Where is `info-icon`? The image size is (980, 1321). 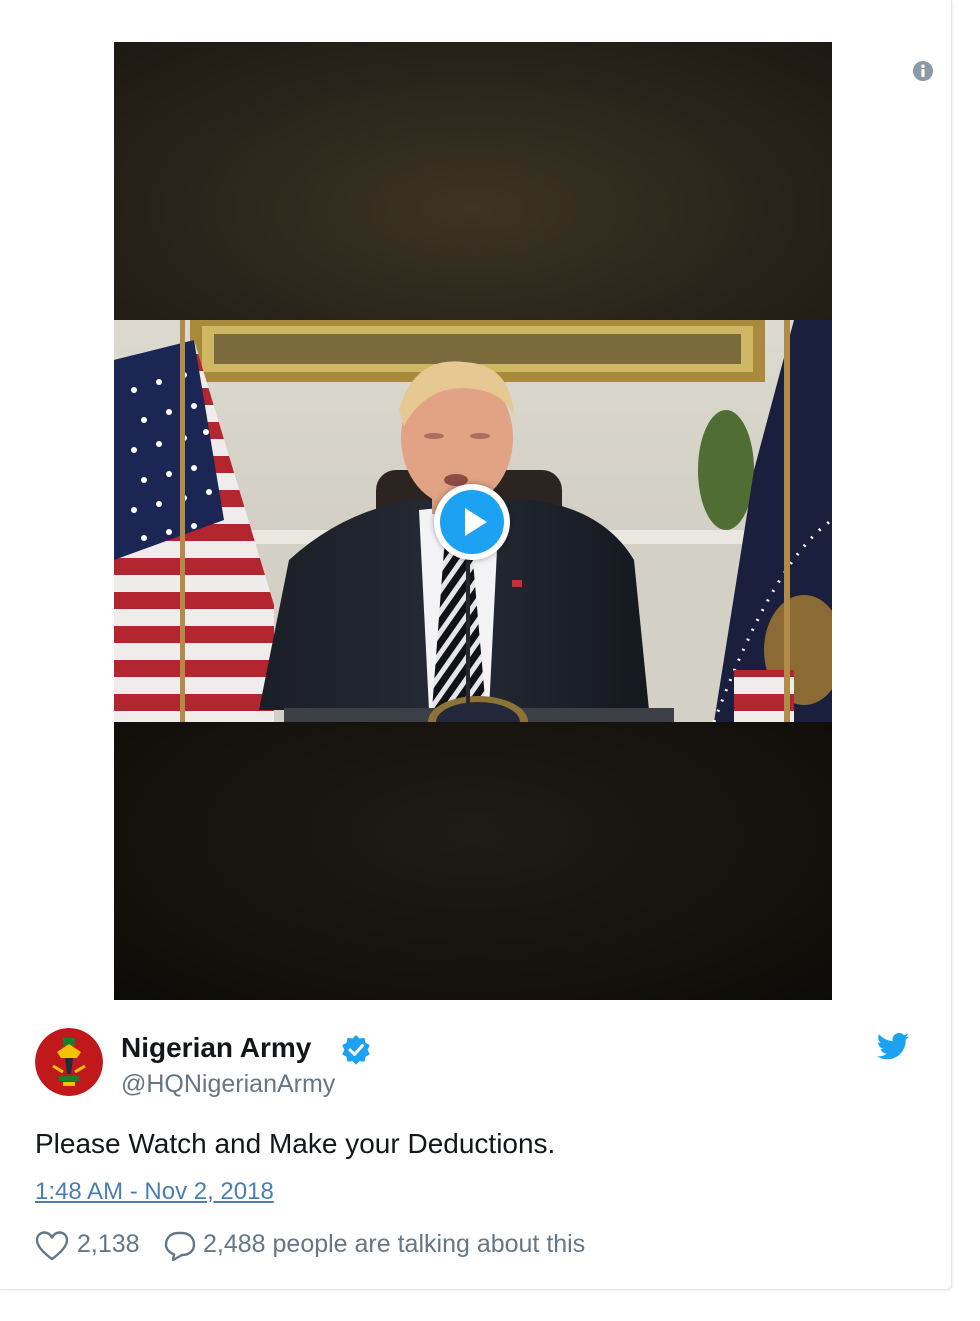
info-icon is located at coordinates (923, 71).